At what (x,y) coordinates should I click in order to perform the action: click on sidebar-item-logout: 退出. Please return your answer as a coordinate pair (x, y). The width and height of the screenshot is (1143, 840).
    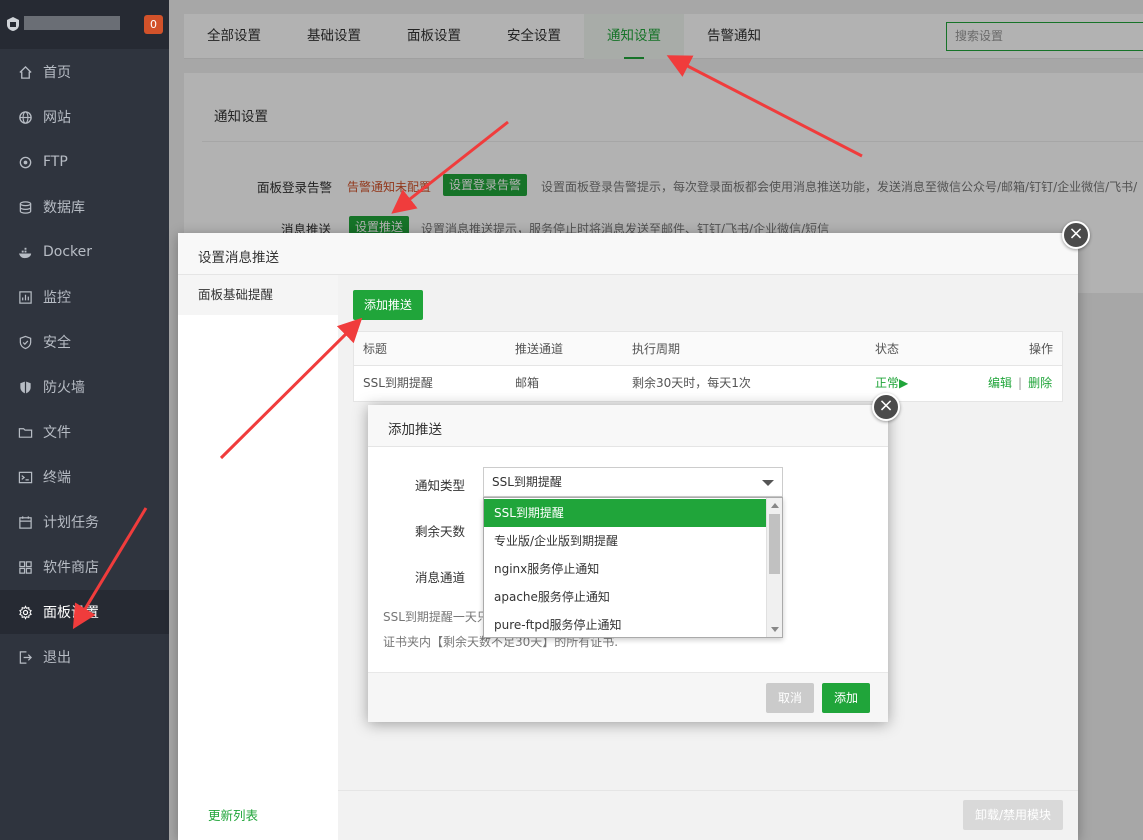
    Looking at the image, I should click on (84, 657).